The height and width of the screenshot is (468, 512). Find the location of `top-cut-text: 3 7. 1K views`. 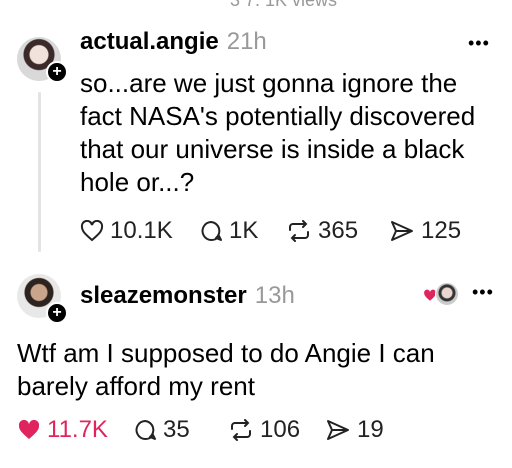

top-cut-text: 3 7. 1K views is located at coordinates (284, 5).